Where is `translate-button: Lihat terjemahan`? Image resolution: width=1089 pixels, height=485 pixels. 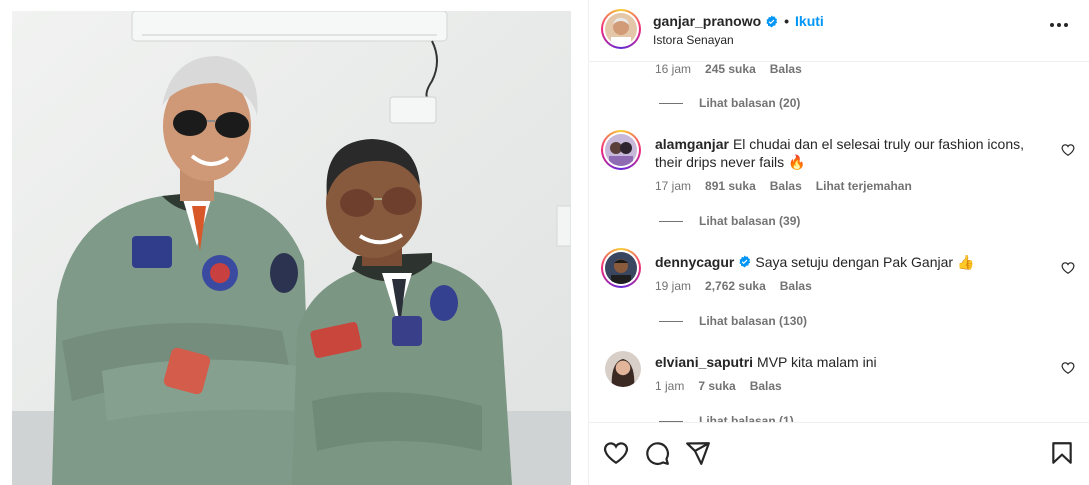
translate-button: Lihat terjemahan is located at coordinates (864, 186).